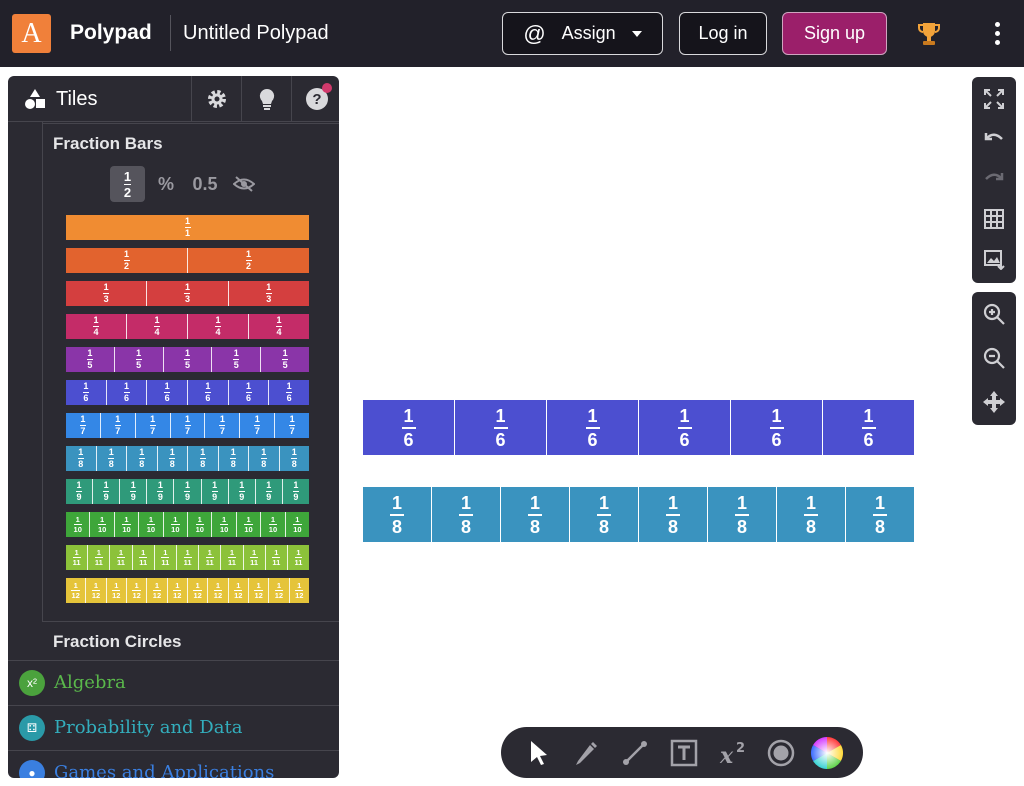 This screenshot has width=1024, height=786. What do you see at coordinates (248, 260) in the screenshot?
I see `fraction-tile: 12` at bounding box center [248, 260].